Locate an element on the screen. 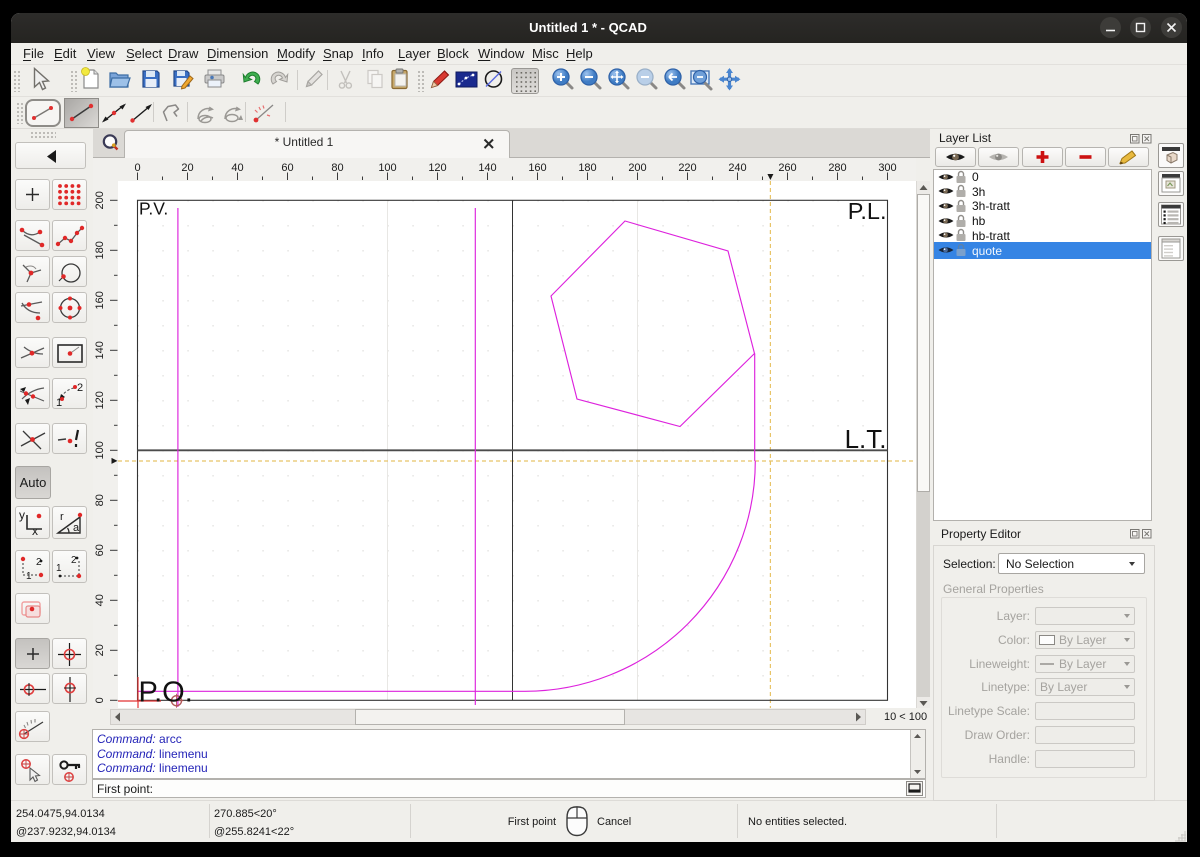 This screenshot has height=857, width=1200. svg-text: P.V. is located at coordinates (153, 209).